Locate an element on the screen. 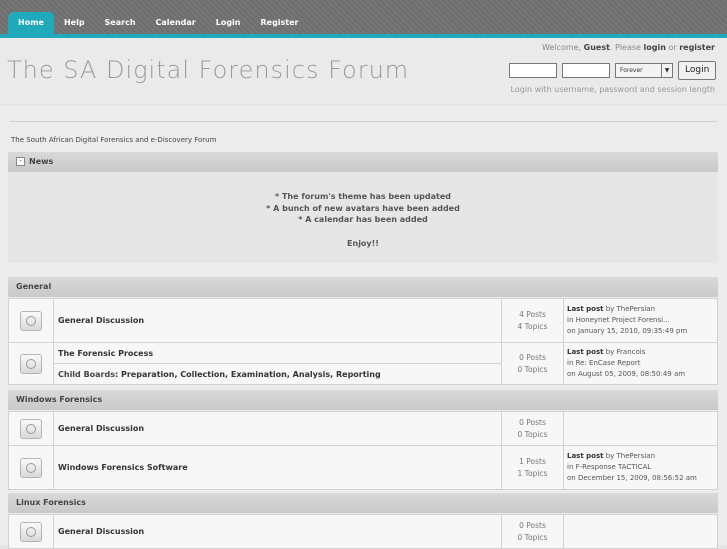 The image size is (727, 549). news-title: News is located at coordinates (41, 161).